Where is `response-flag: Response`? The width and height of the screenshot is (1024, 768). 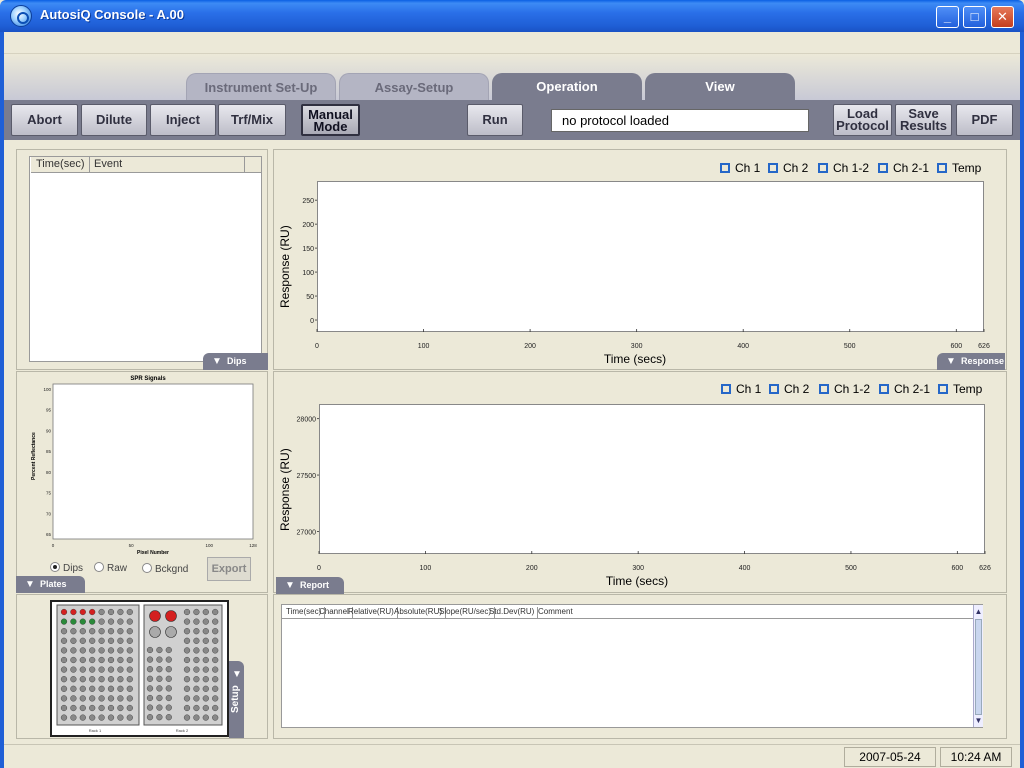 response-flag: Response is located at coordinates (971, 361).